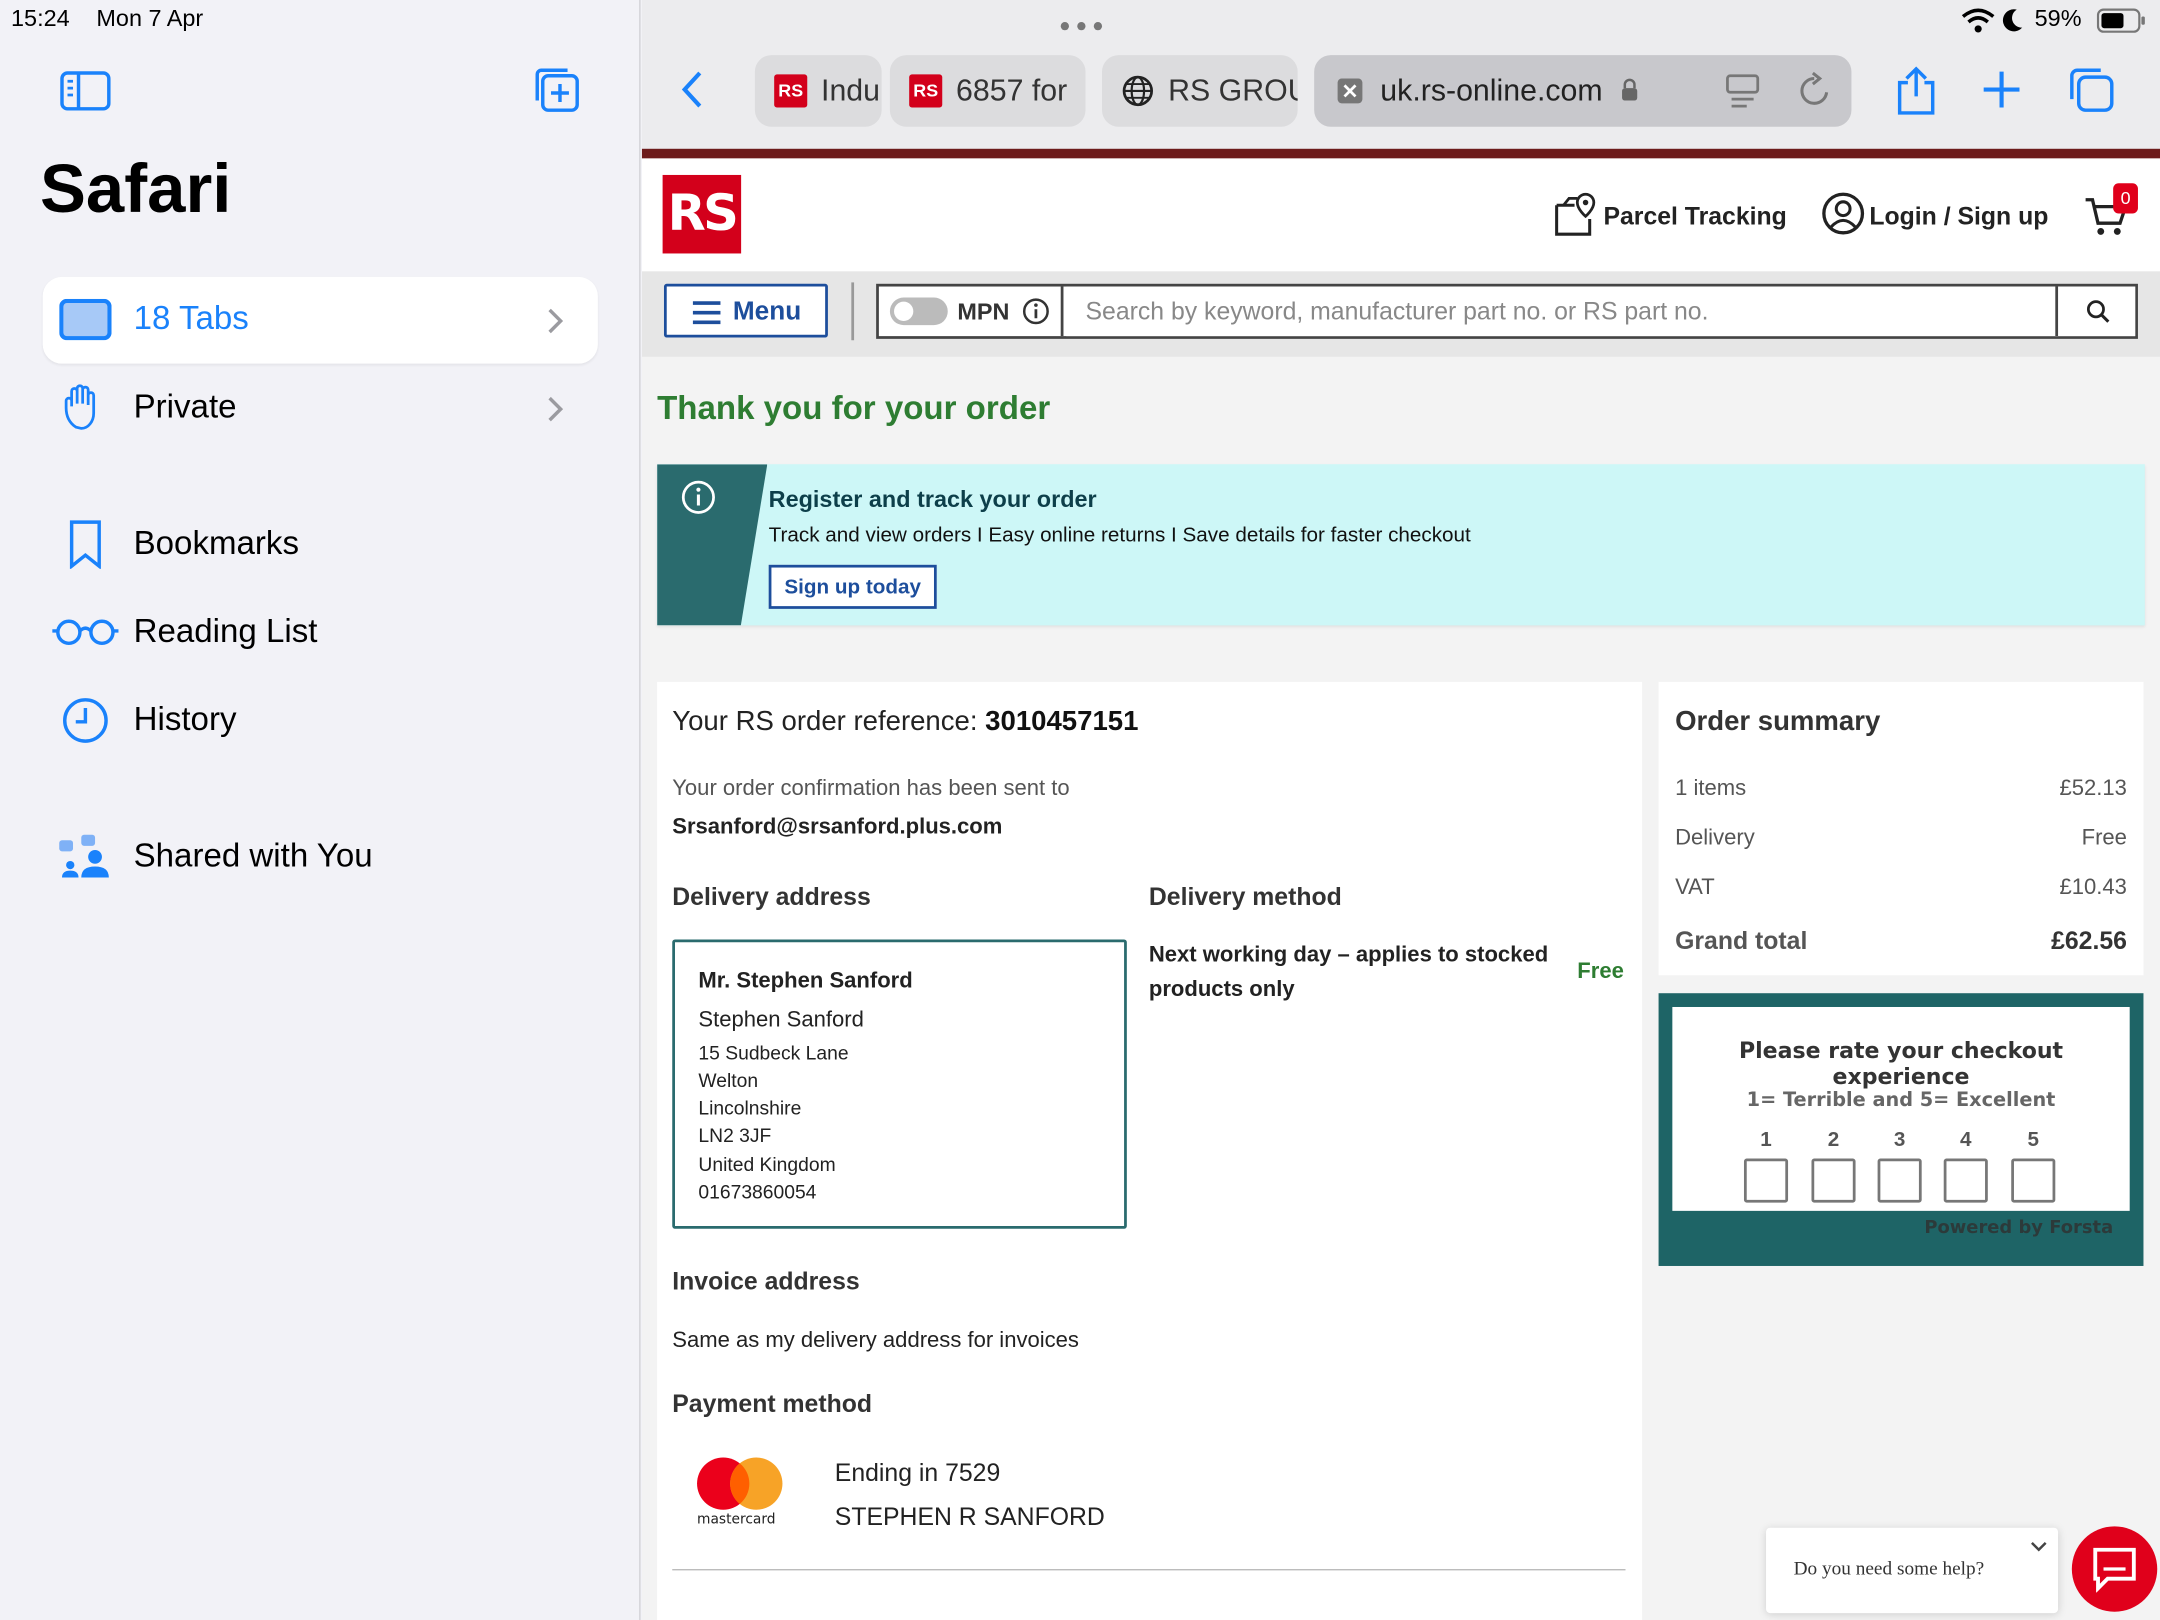  I want to click on sidebar-item-tabs-label: 18 Tabs, so click(191, 319).